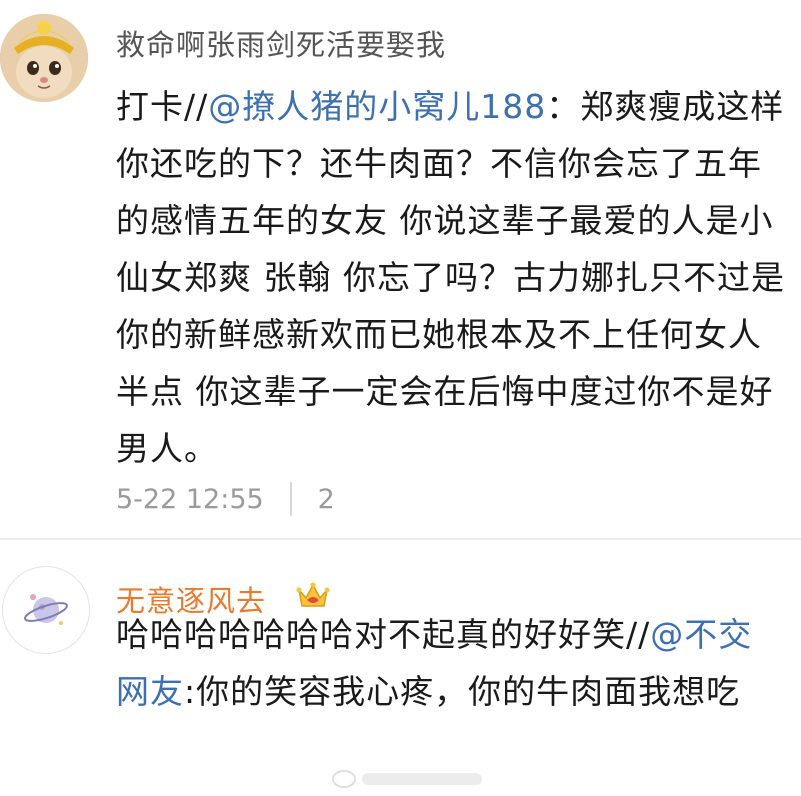 The width and height of the screenshot is (801, 796). Describe the element at coordinates (451, 663) in the screenshot. I see `comment-text: 哈哈哈哈哈哈哈对不起真的好好笑//@不交网友:你的笑容我心疼，你的牛肉面我想吃` at that location.